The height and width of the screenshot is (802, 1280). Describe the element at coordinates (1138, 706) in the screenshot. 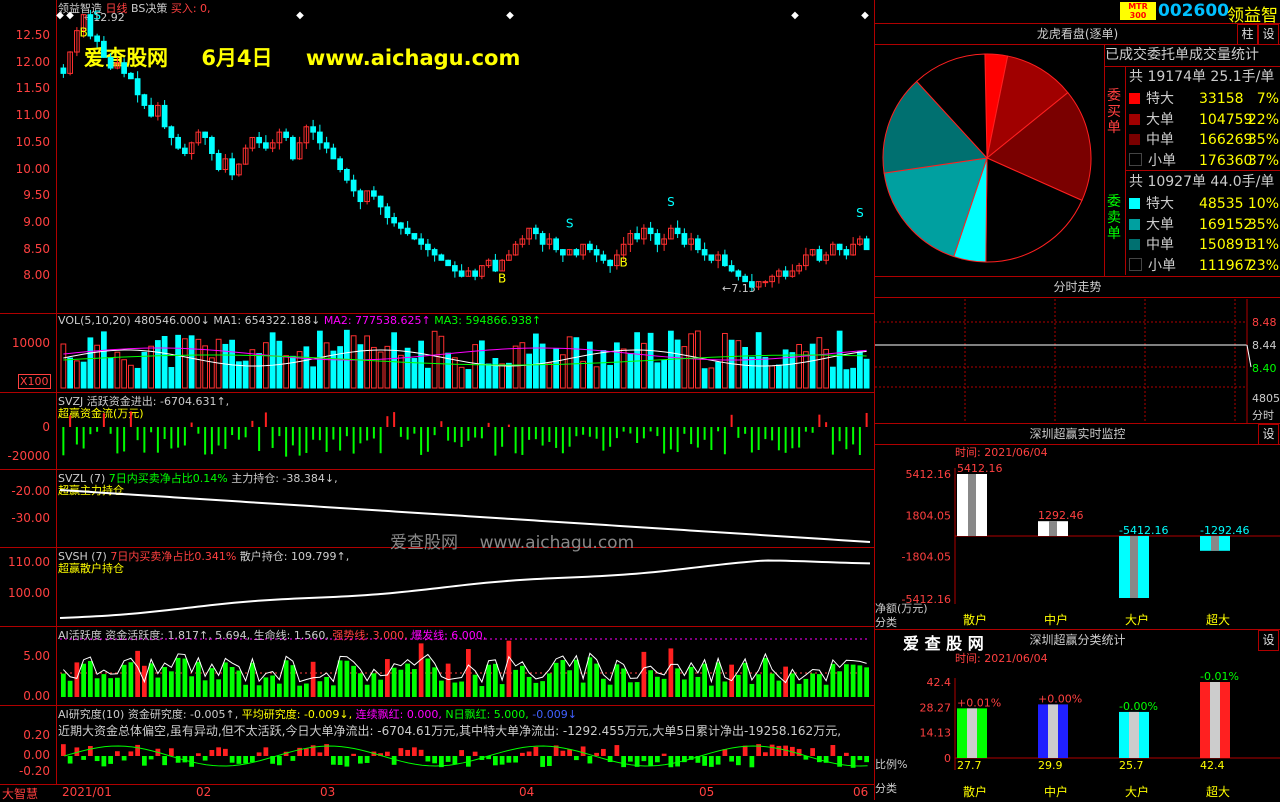

I see `class-stat-top-label: -0.00%` at that location.